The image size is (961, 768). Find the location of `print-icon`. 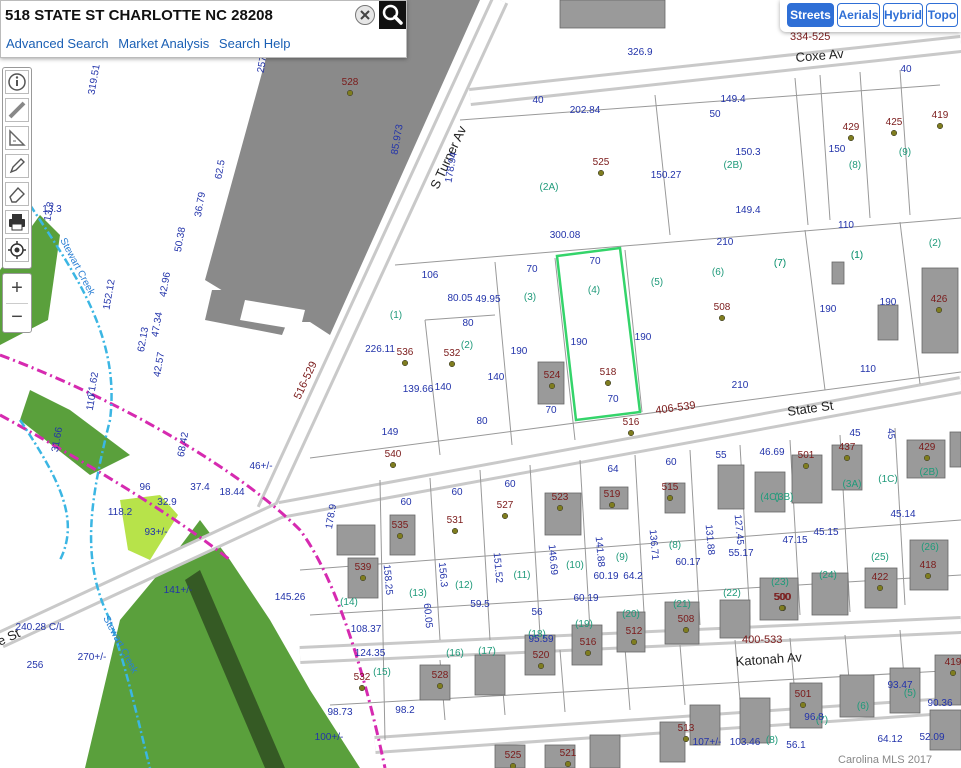

print-icon is located at coordinates (17, 222).